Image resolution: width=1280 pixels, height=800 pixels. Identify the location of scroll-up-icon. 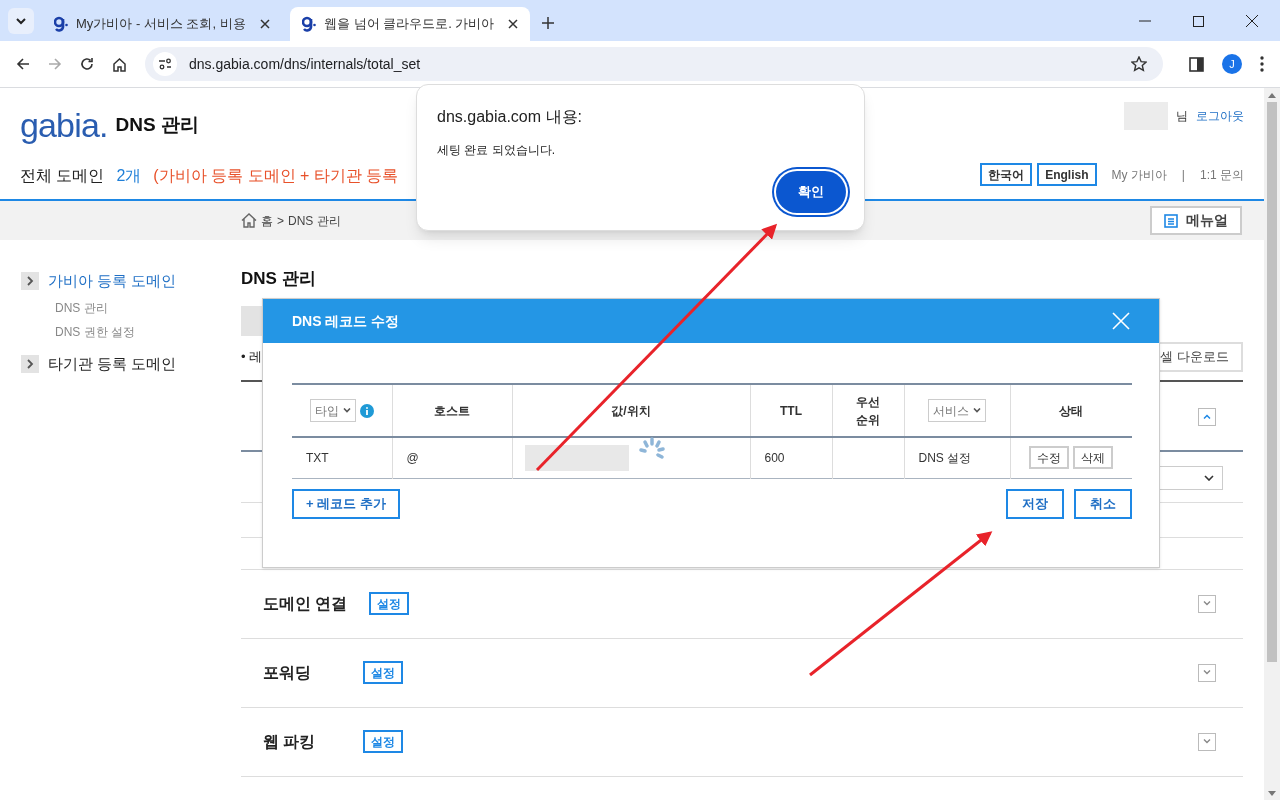
(1272, 95).